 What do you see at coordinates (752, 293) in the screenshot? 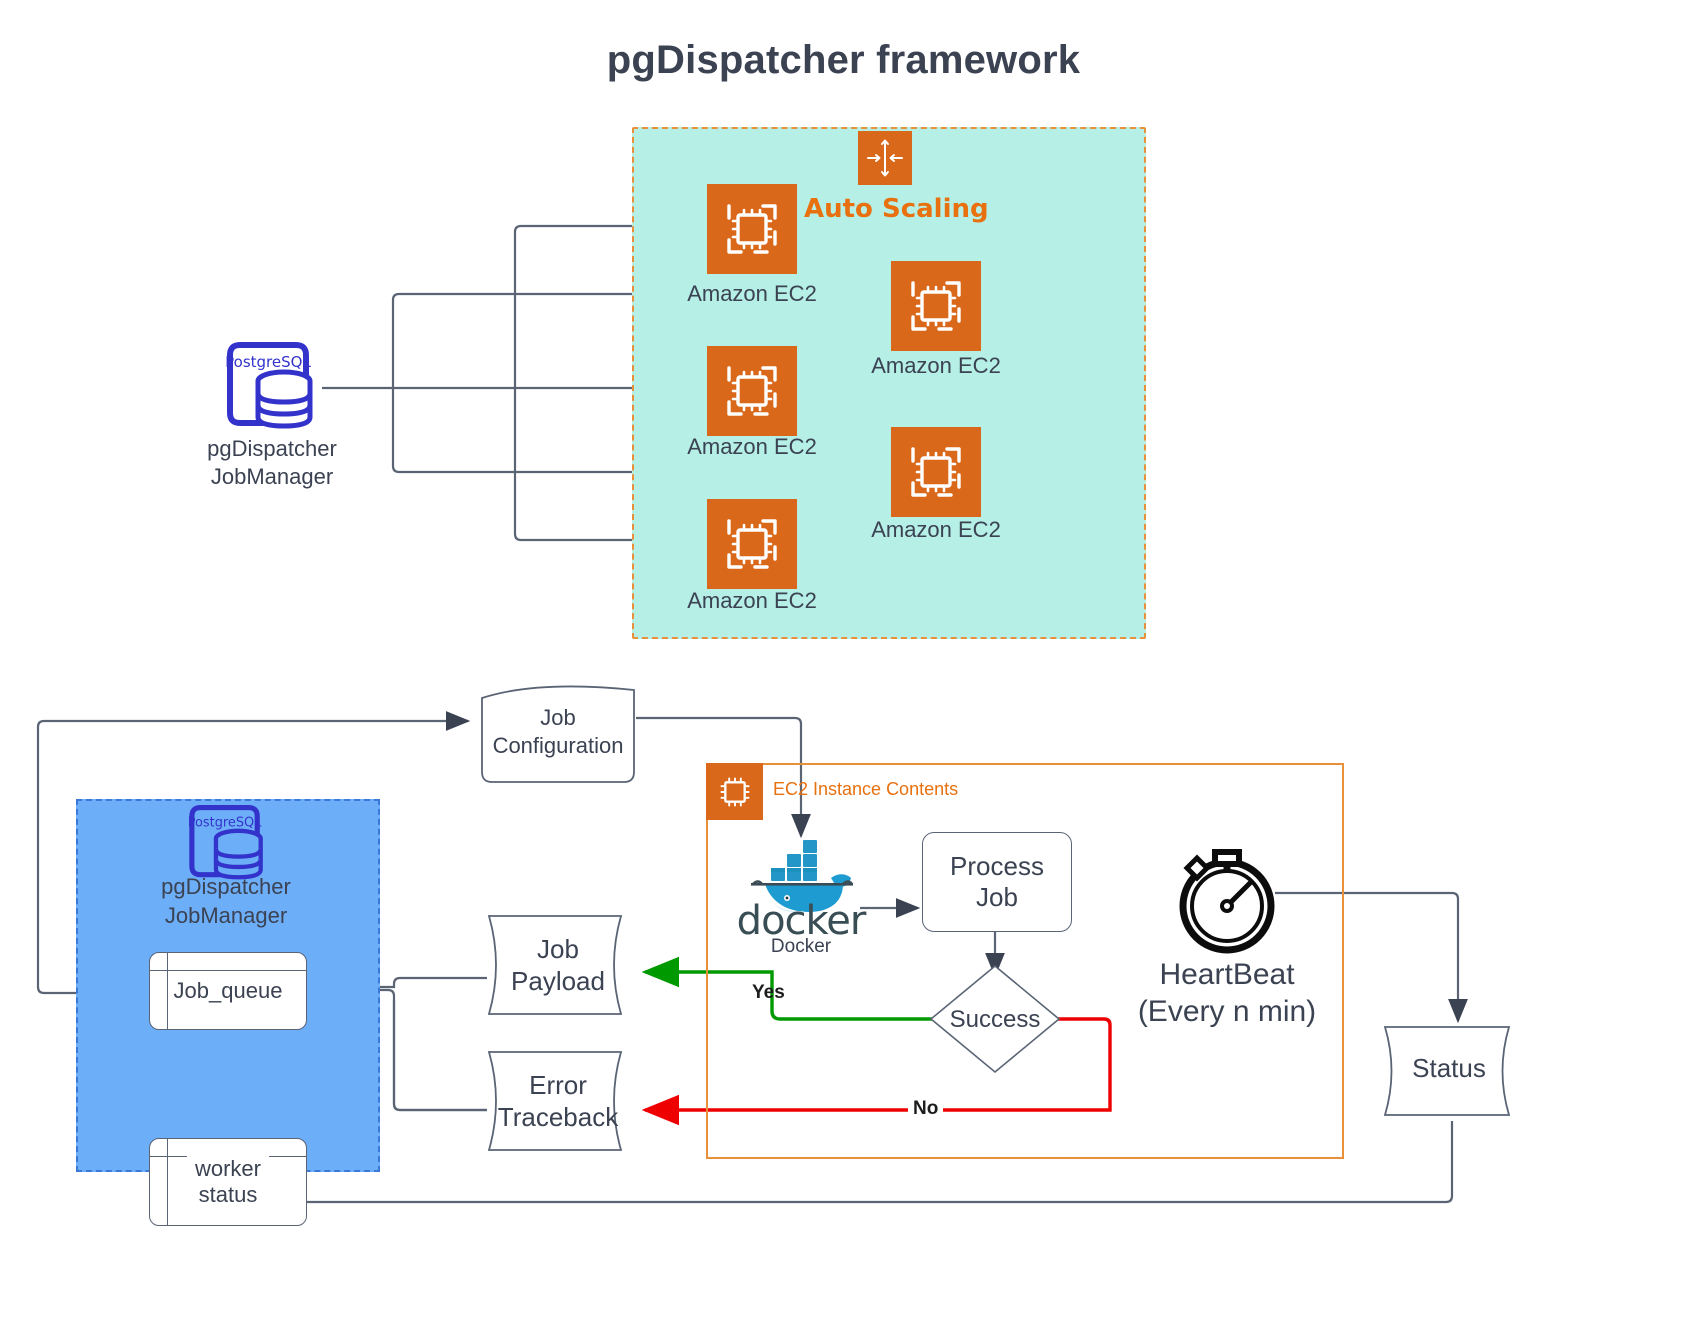
I see `ec2-label-1: Amazon EC2` at bounding box center [752, 293].